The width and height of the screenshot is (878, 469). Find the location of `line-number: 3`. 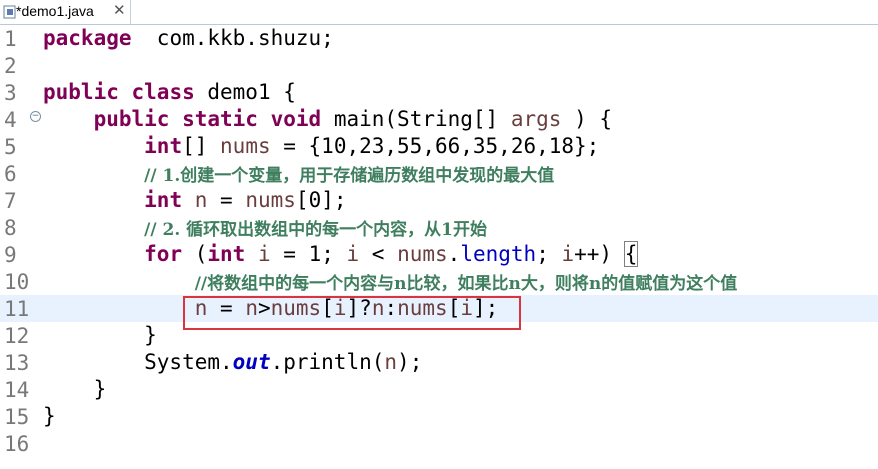

line-number: 3 is located at coordinates (10, 93).